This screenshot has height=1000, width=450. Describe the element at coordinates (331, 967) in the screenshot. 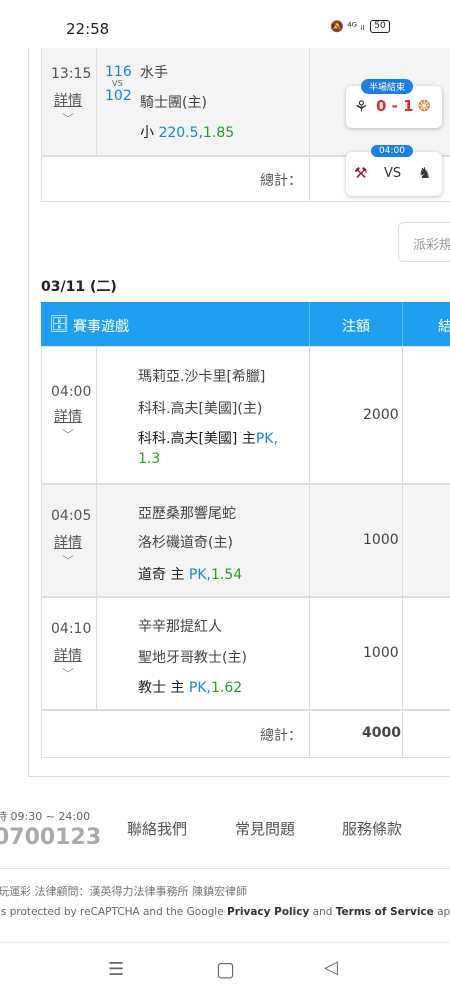

I see `back-icon: ◁` at that location.